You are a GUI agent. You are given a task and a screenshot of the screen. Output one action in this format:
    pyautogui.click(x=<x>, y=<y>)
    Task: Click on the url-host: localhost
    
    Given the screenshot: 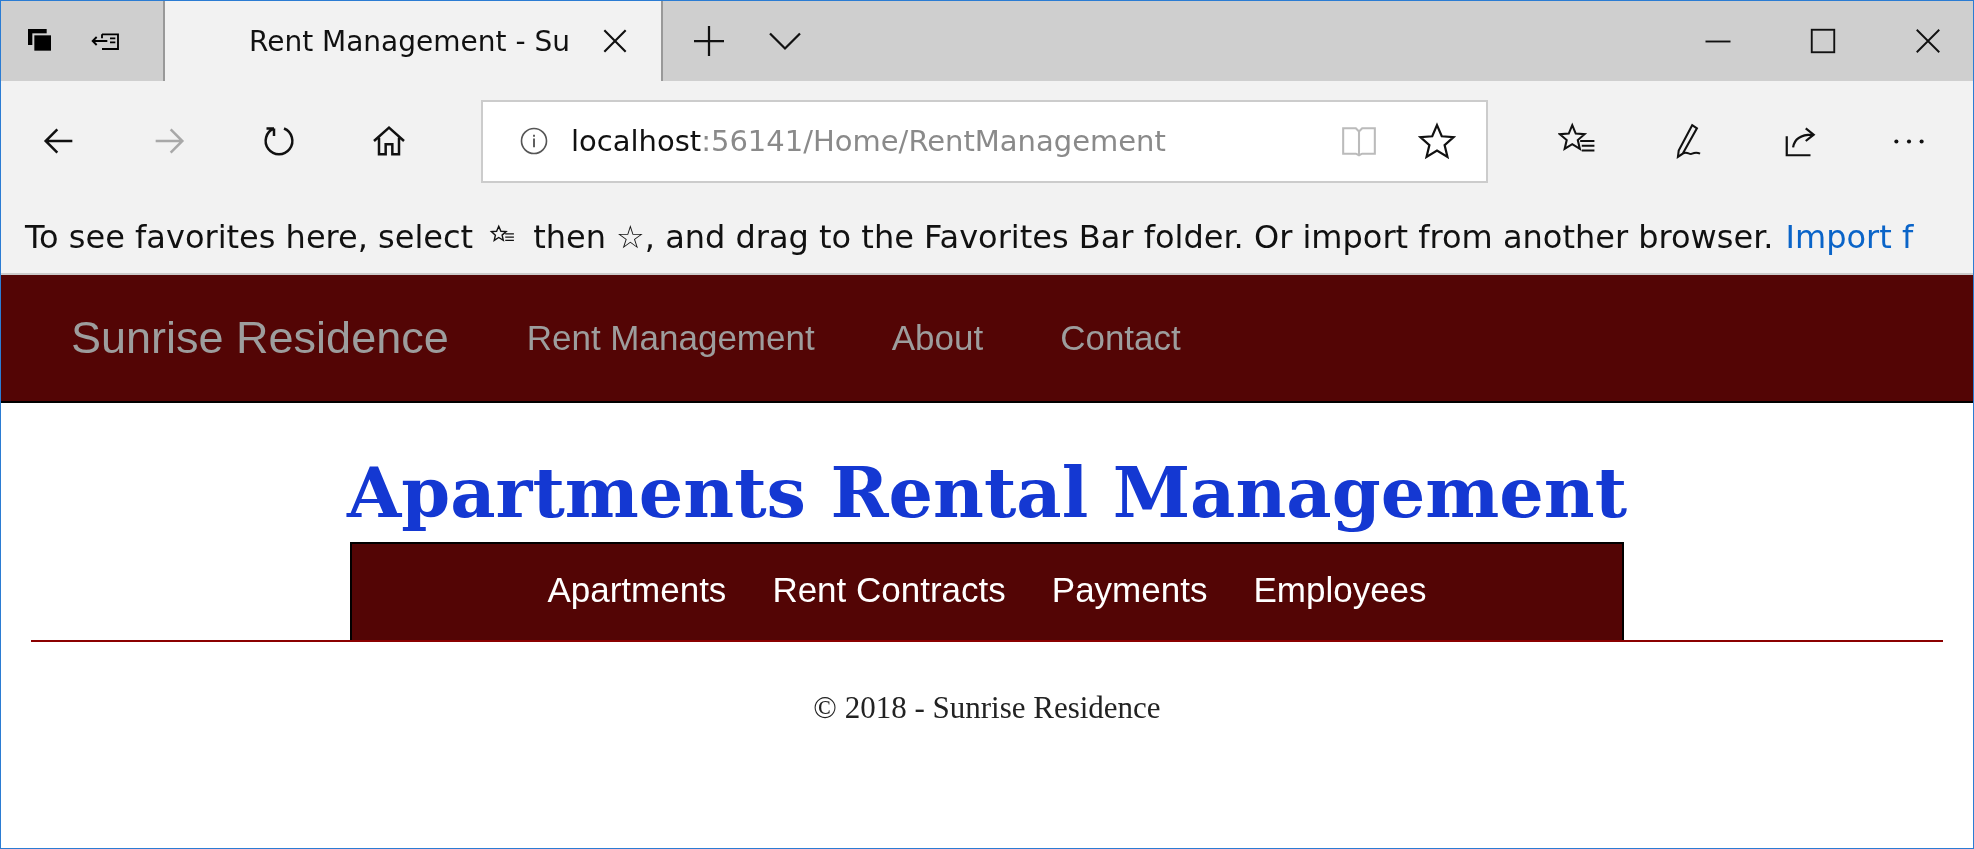 What is the action you would take?
    pyautogui.click(x=636, y=141)
    